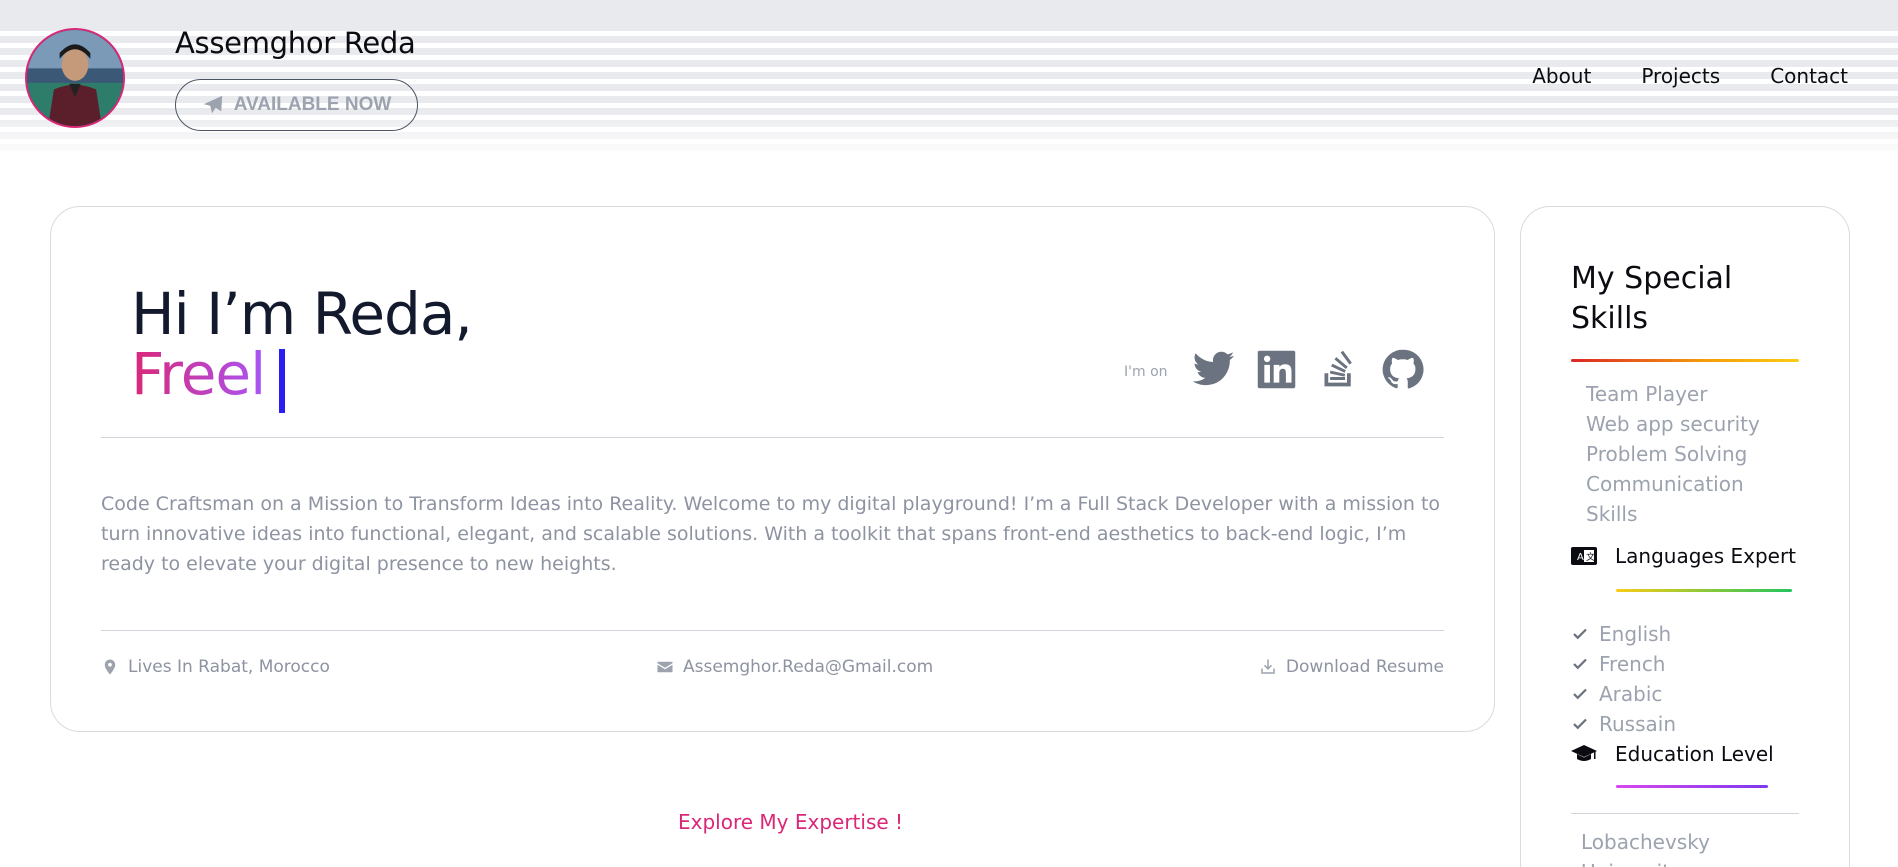 This screenshot has height=867, width=1898. I want to click on languages-underline, so click(1704, 590).